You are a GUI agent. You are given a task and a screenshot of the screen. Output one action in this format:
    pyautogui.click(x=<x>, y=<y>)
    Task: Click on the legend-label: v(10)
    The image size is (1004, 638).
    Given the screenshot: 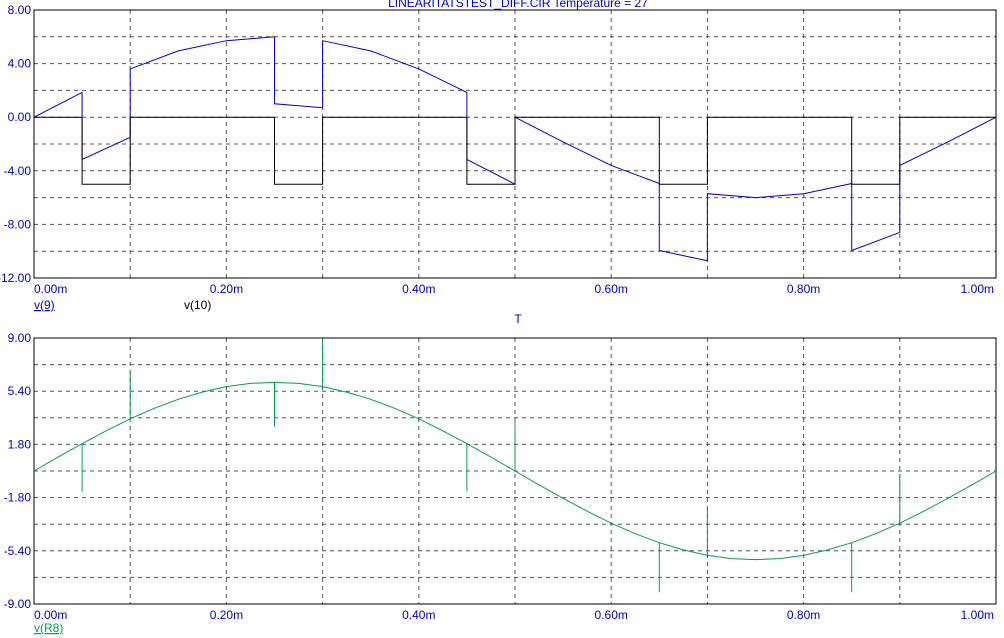 What is the action you would take?
    pyautogui.click(x=197, y=305)
    